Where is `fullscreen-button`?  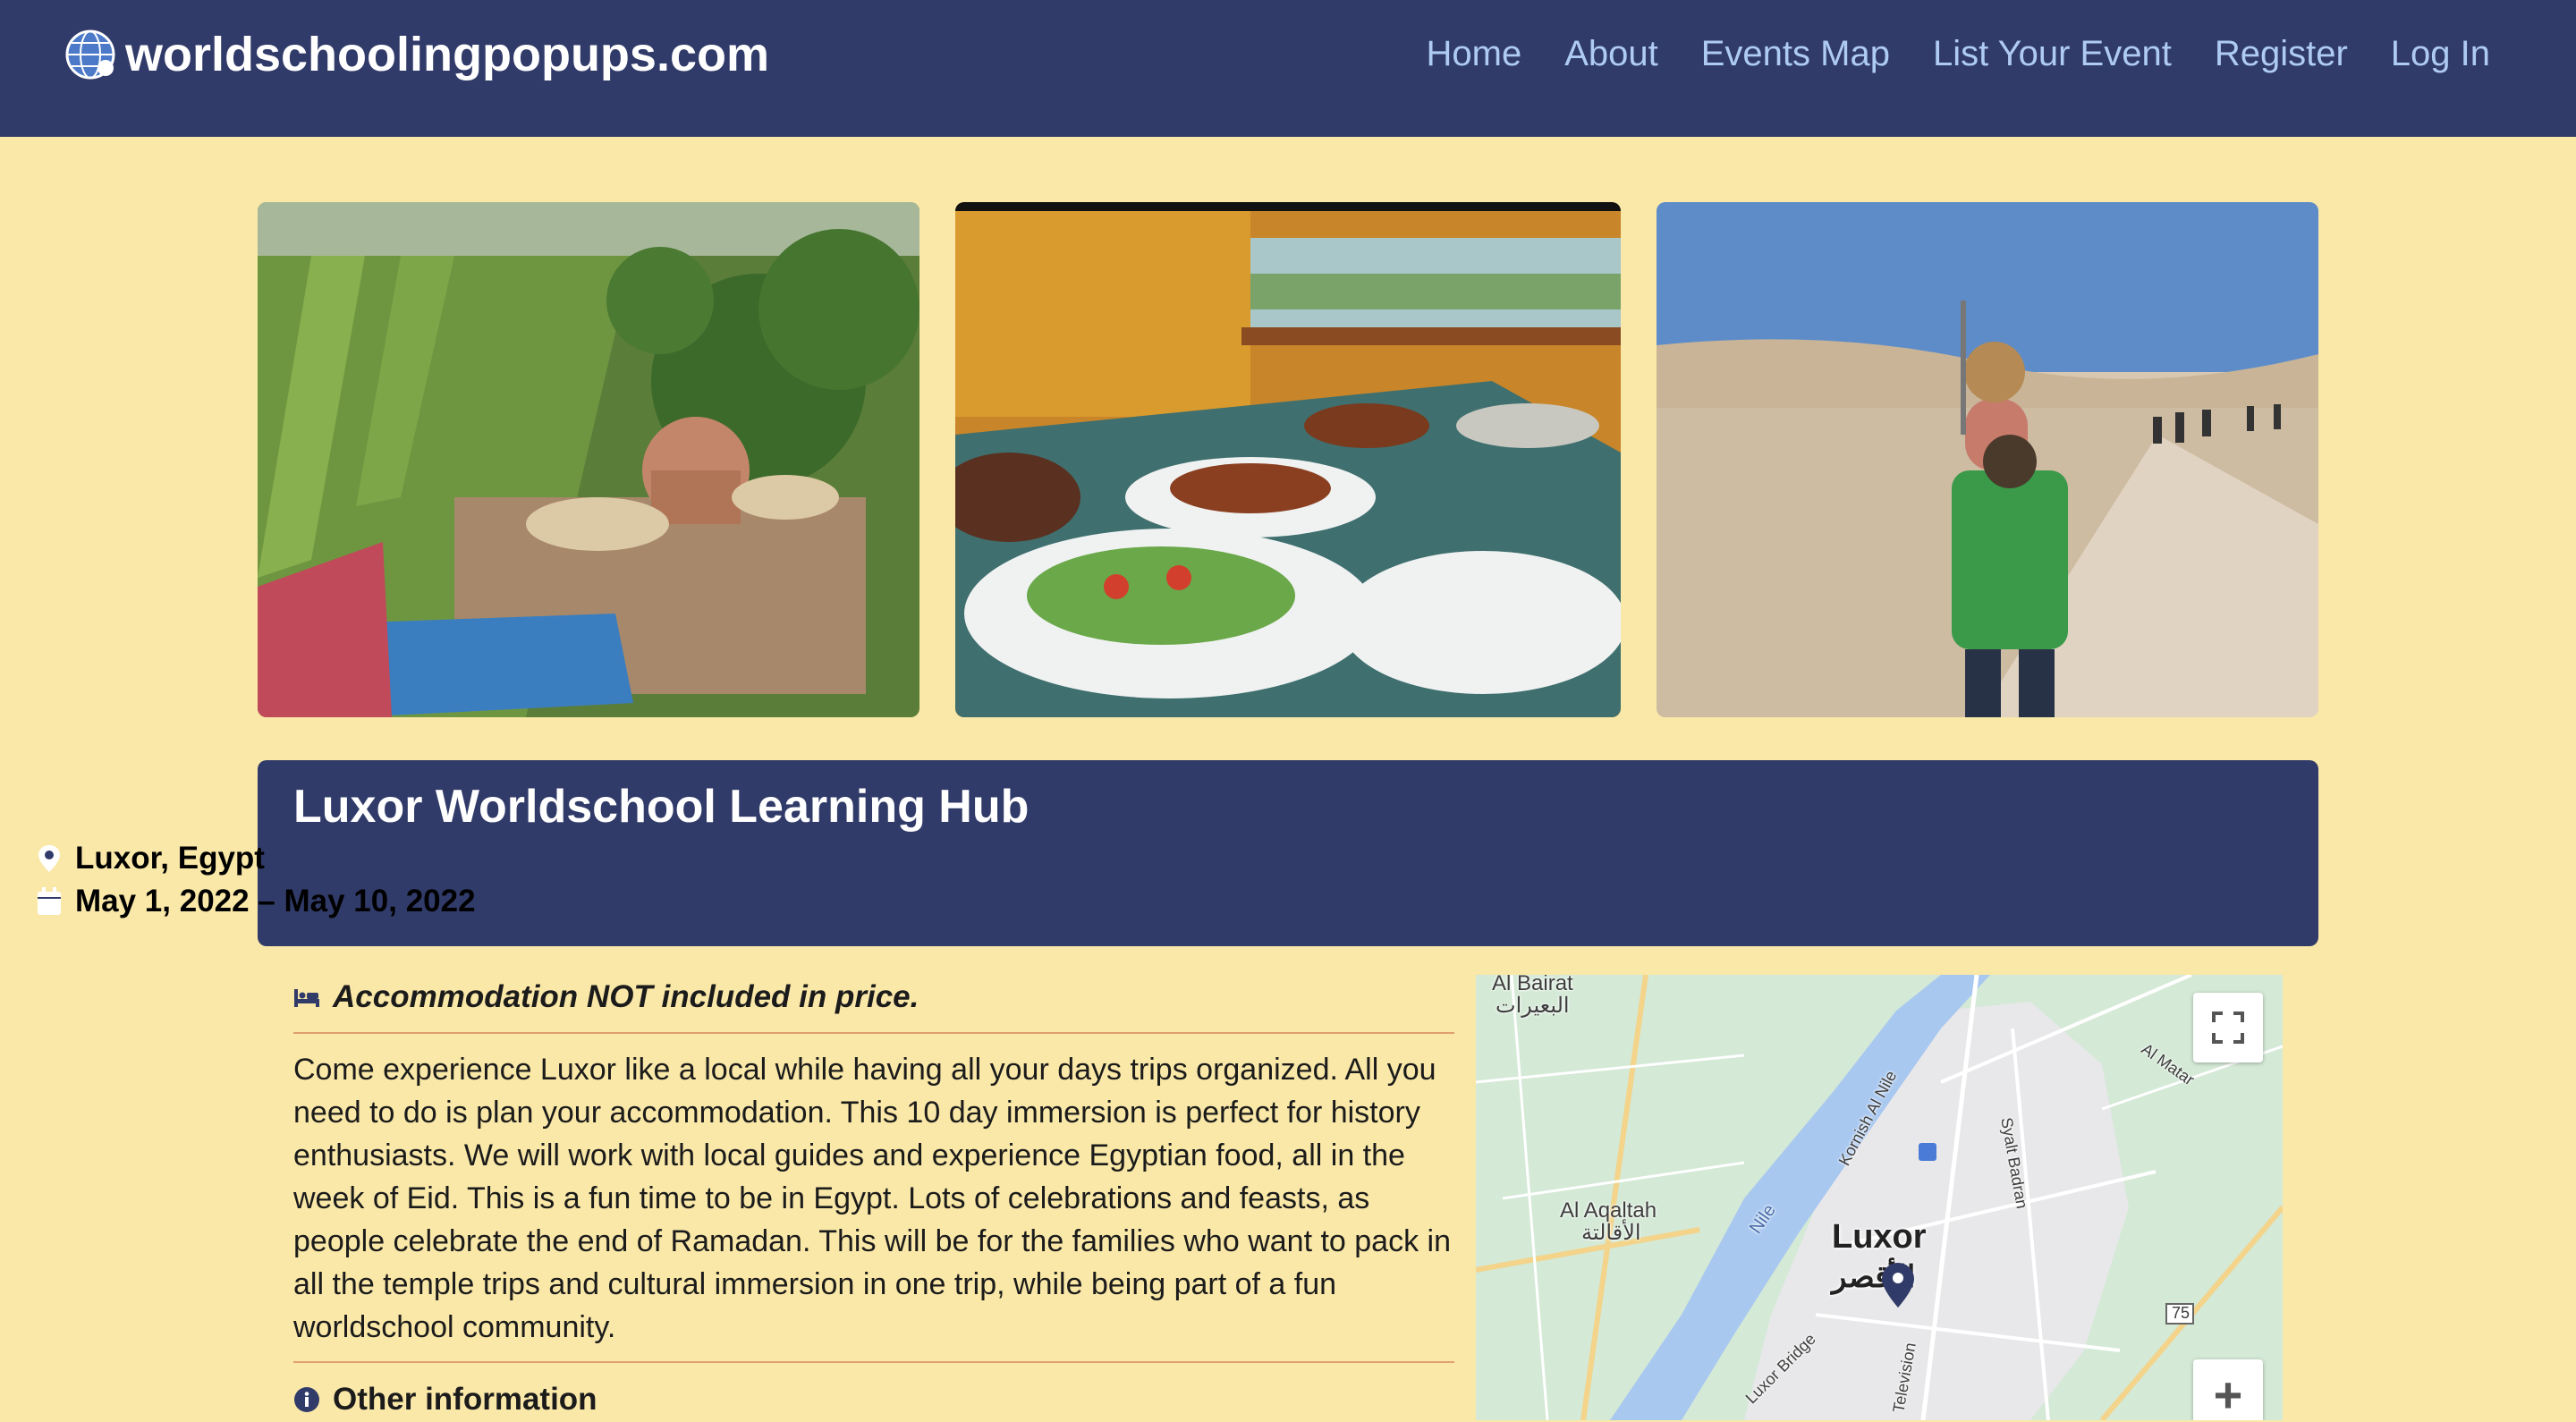 fullscreen-button is located at coordinates (2228, 1027).